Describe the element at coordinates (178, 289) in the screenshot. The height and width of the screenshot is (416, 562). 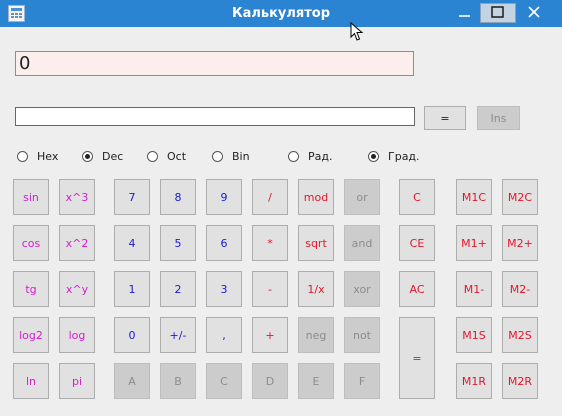
I see `digit-2-button: 2` at that location.